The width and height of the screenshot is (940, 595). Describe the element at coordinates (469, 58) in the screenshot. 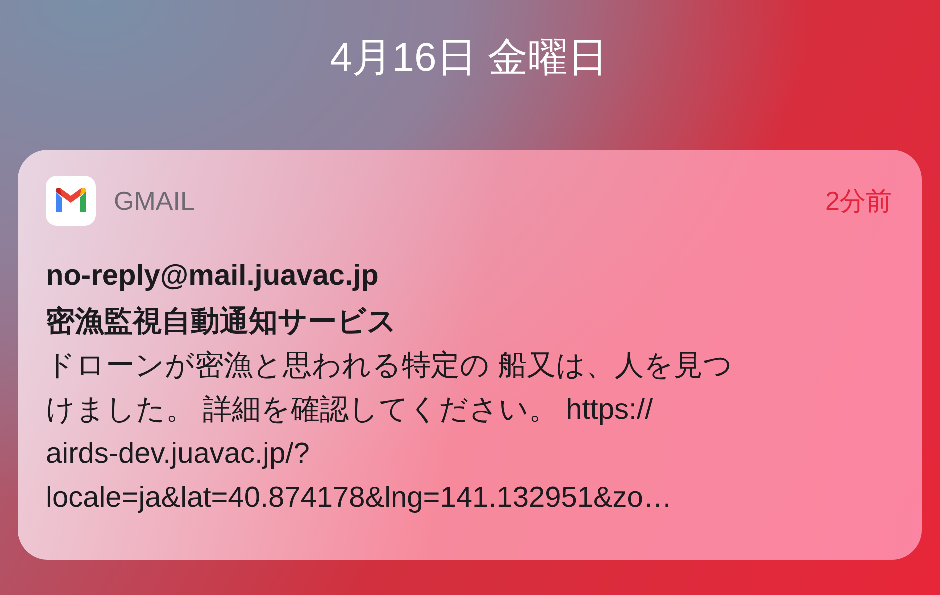

I see `lock-screen-date: 4月16日 金曜日` at that location.